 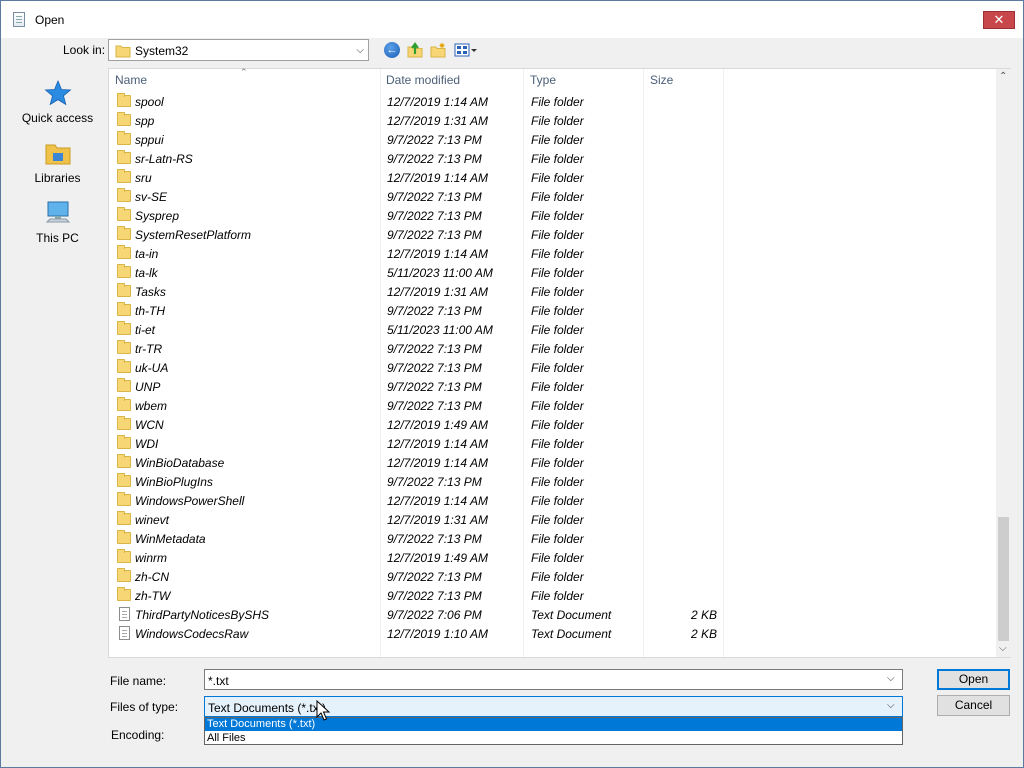 I want to click on file-name-cell: spp, so click(x=145, y=121).